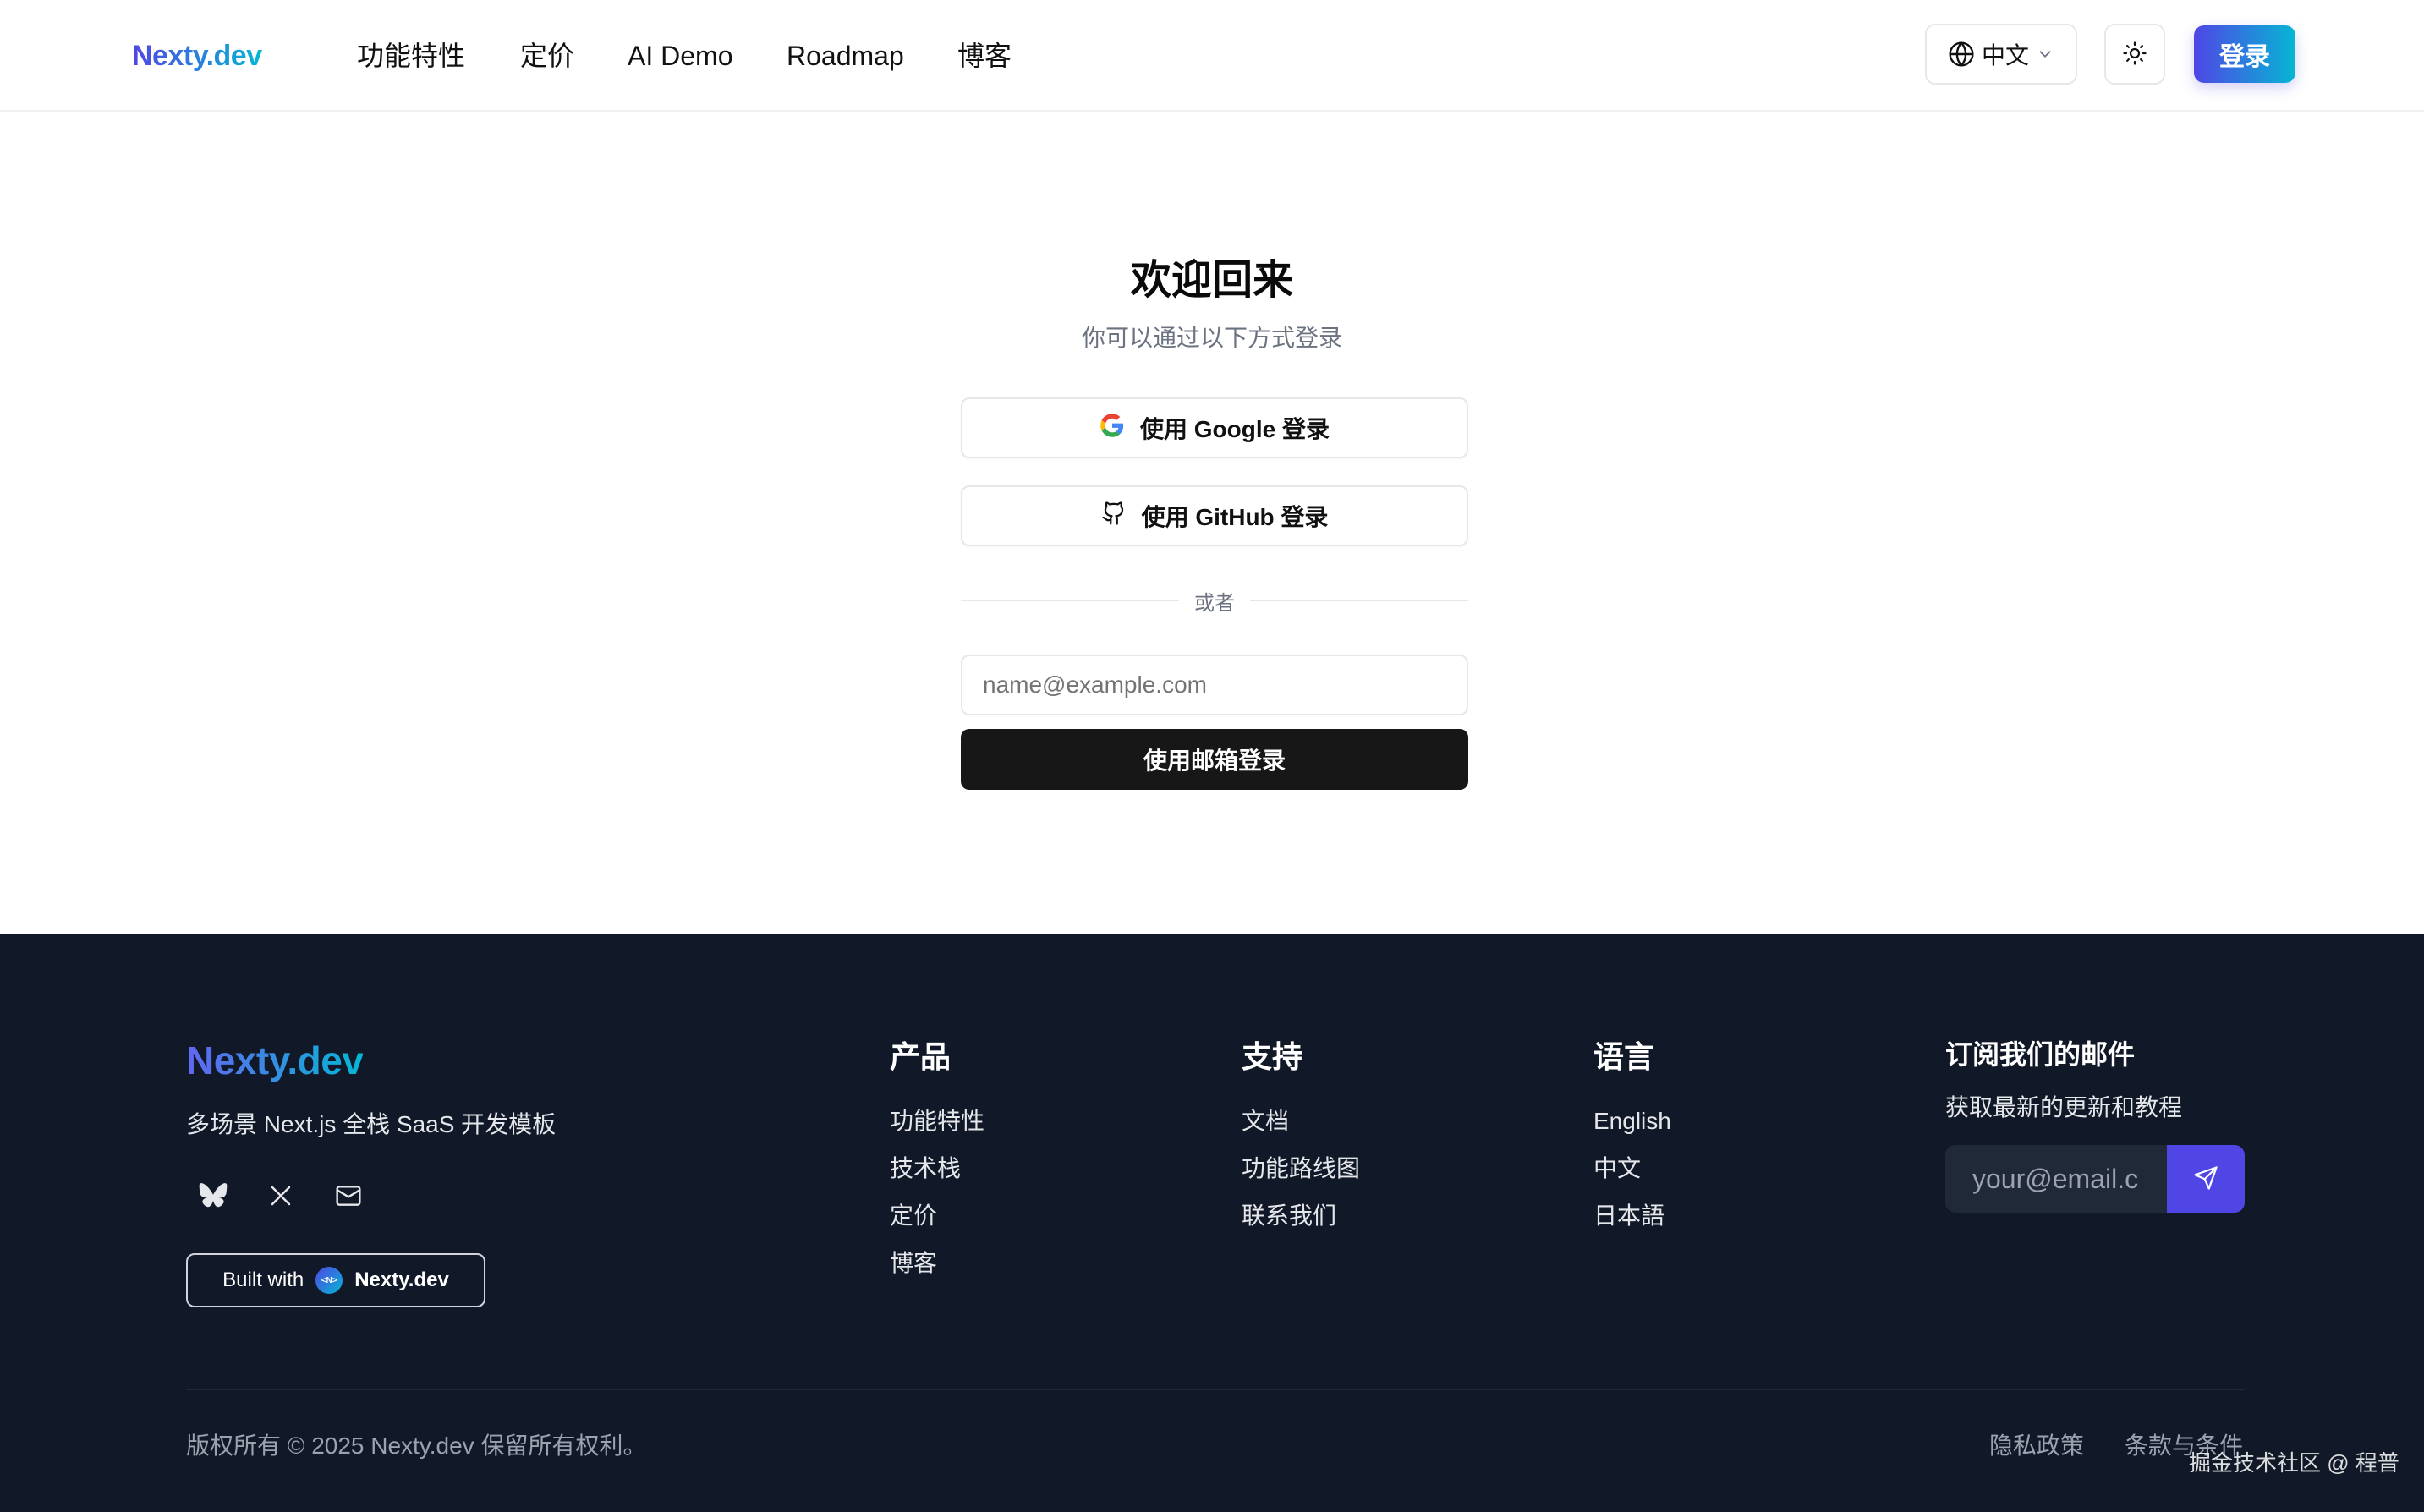 This screenshot has height=1512, width=2424. I want to click on bluesky-icon, so click(213, 1196).